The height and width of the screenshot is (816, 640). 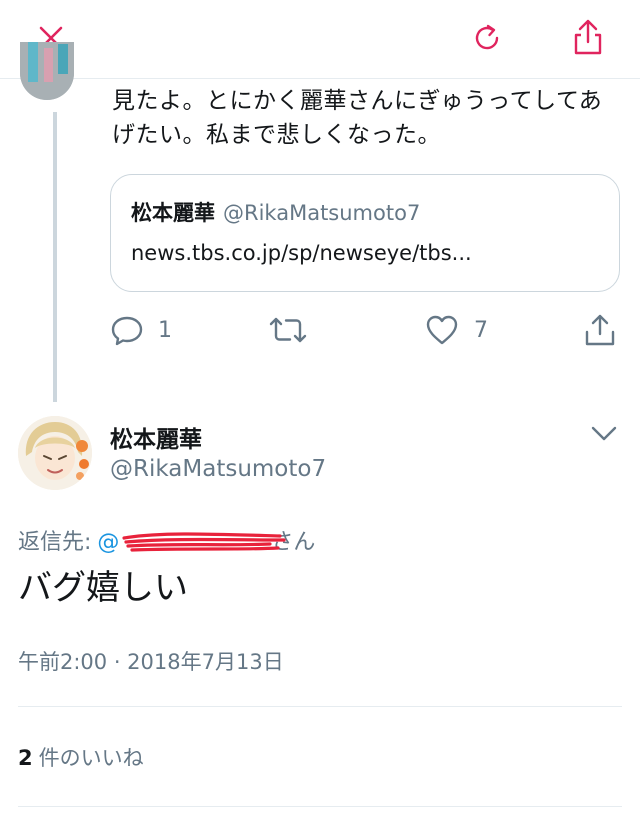 What do you see at coordinates (320, 78) in the screenshot?
I see `toolbar-divider` at bounding box center [320, 78].